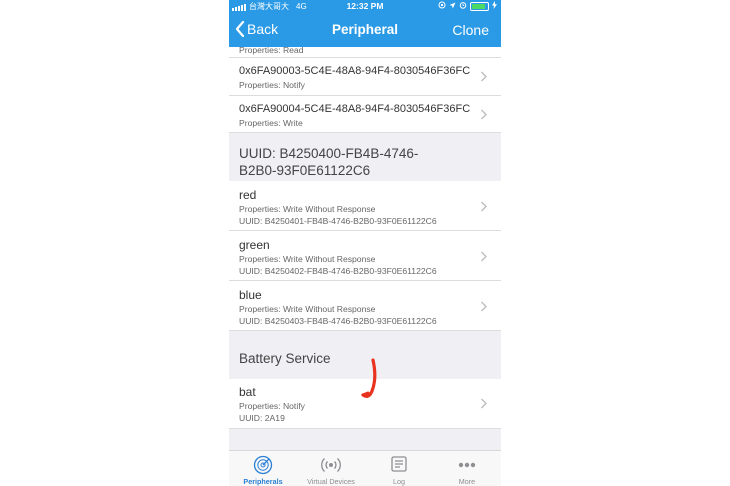 This screenshot has height=486, width=730. Describe the element at coordinates (479, 6) in the screenshot. I see `battery-icon` at that location.